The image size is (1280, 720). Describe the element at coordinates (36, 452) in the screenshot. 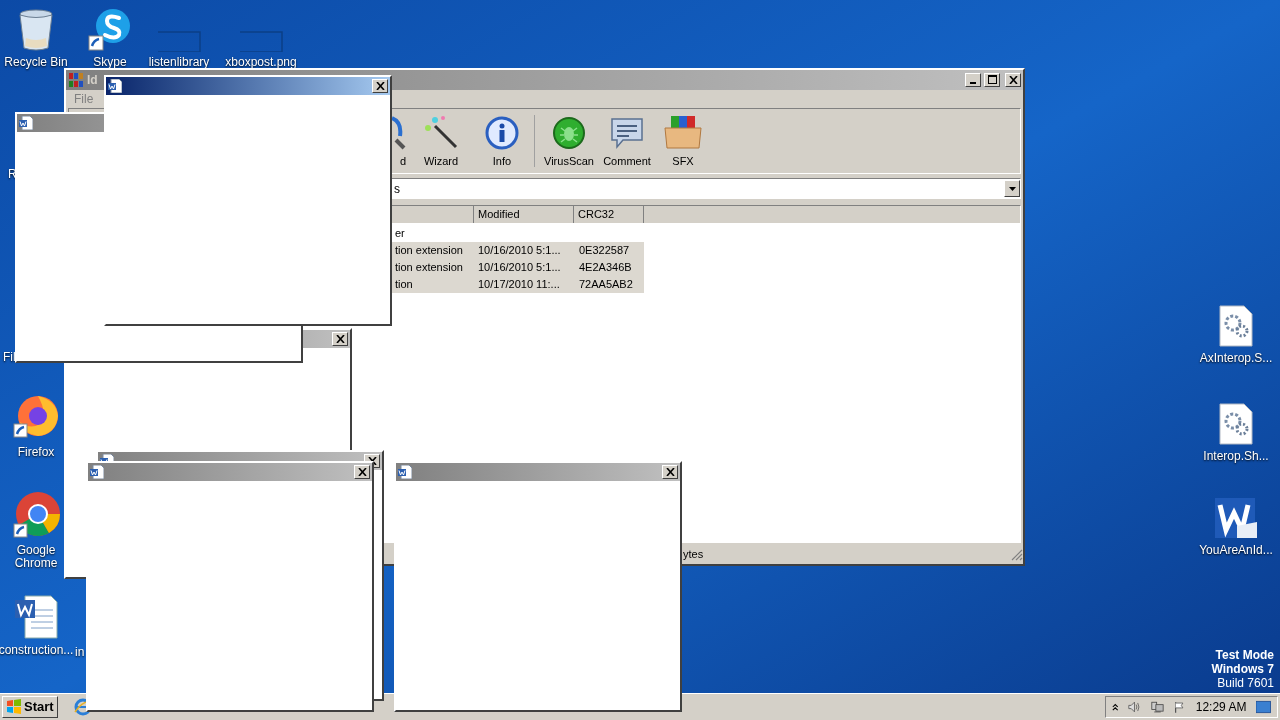

I see `desktop-icon-label: Firefox` at that location.